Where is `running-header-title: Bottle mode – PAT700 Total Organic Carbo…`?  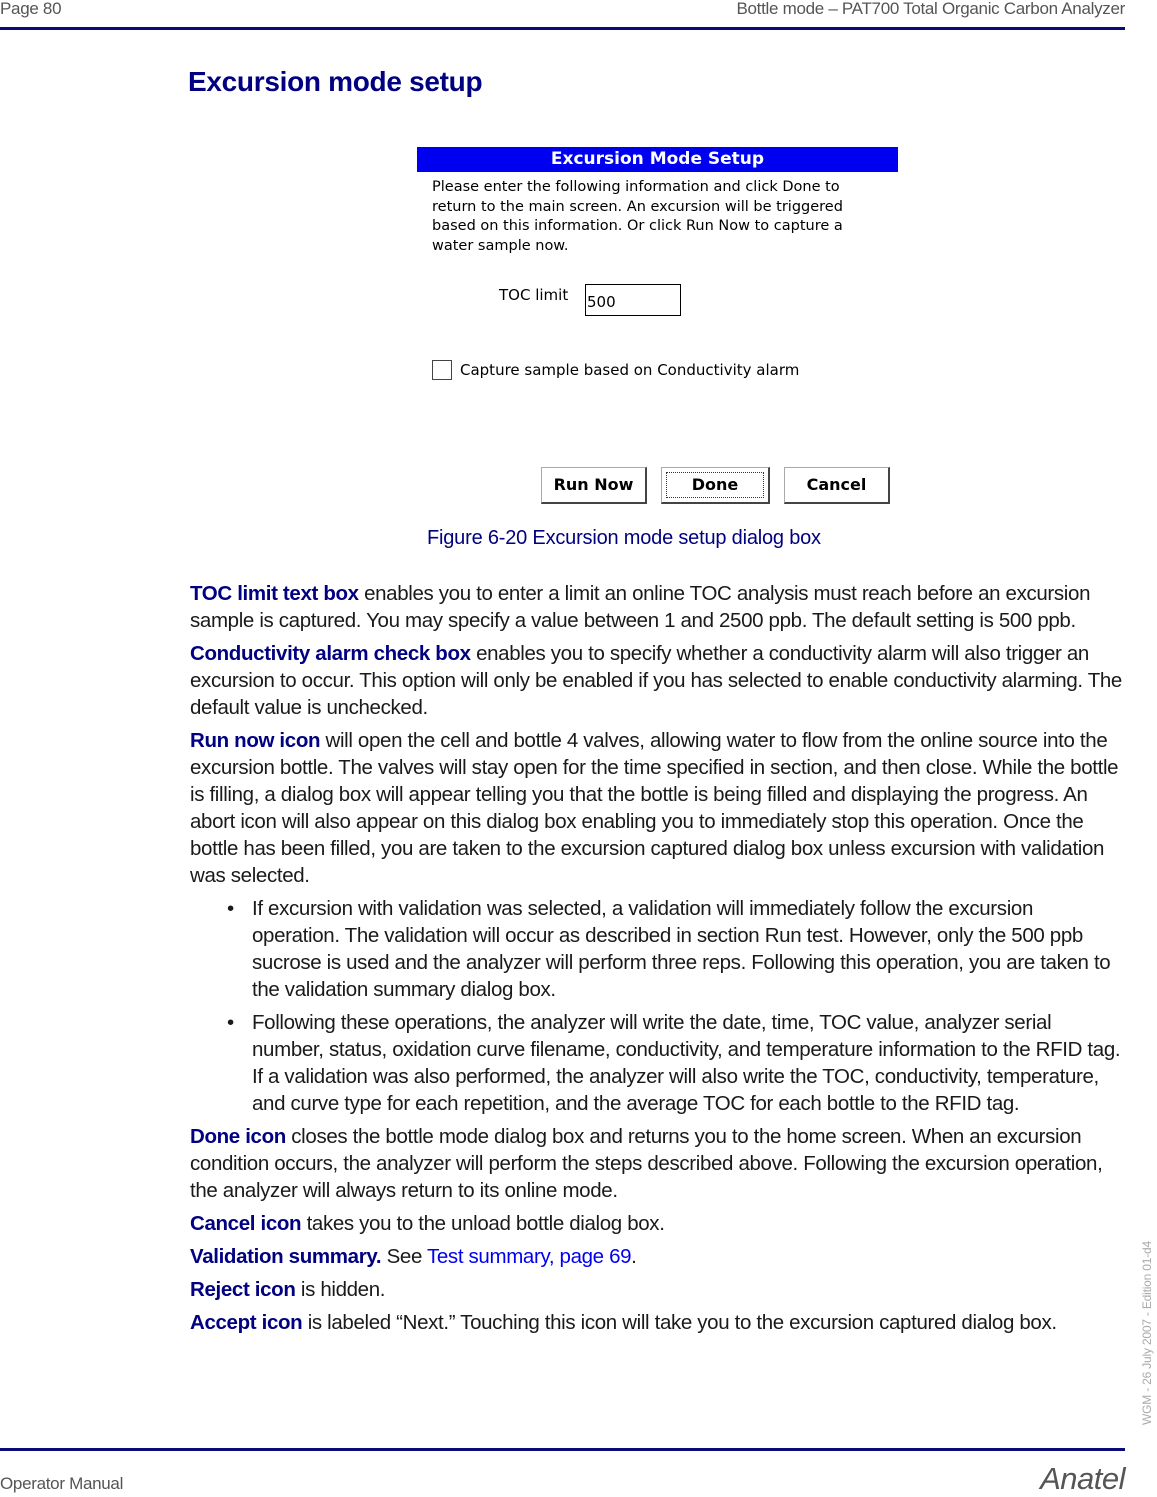
running-header-title: Bottle mode – PAT700 Total Organic Carbo… is located at coordinates (930, 9).